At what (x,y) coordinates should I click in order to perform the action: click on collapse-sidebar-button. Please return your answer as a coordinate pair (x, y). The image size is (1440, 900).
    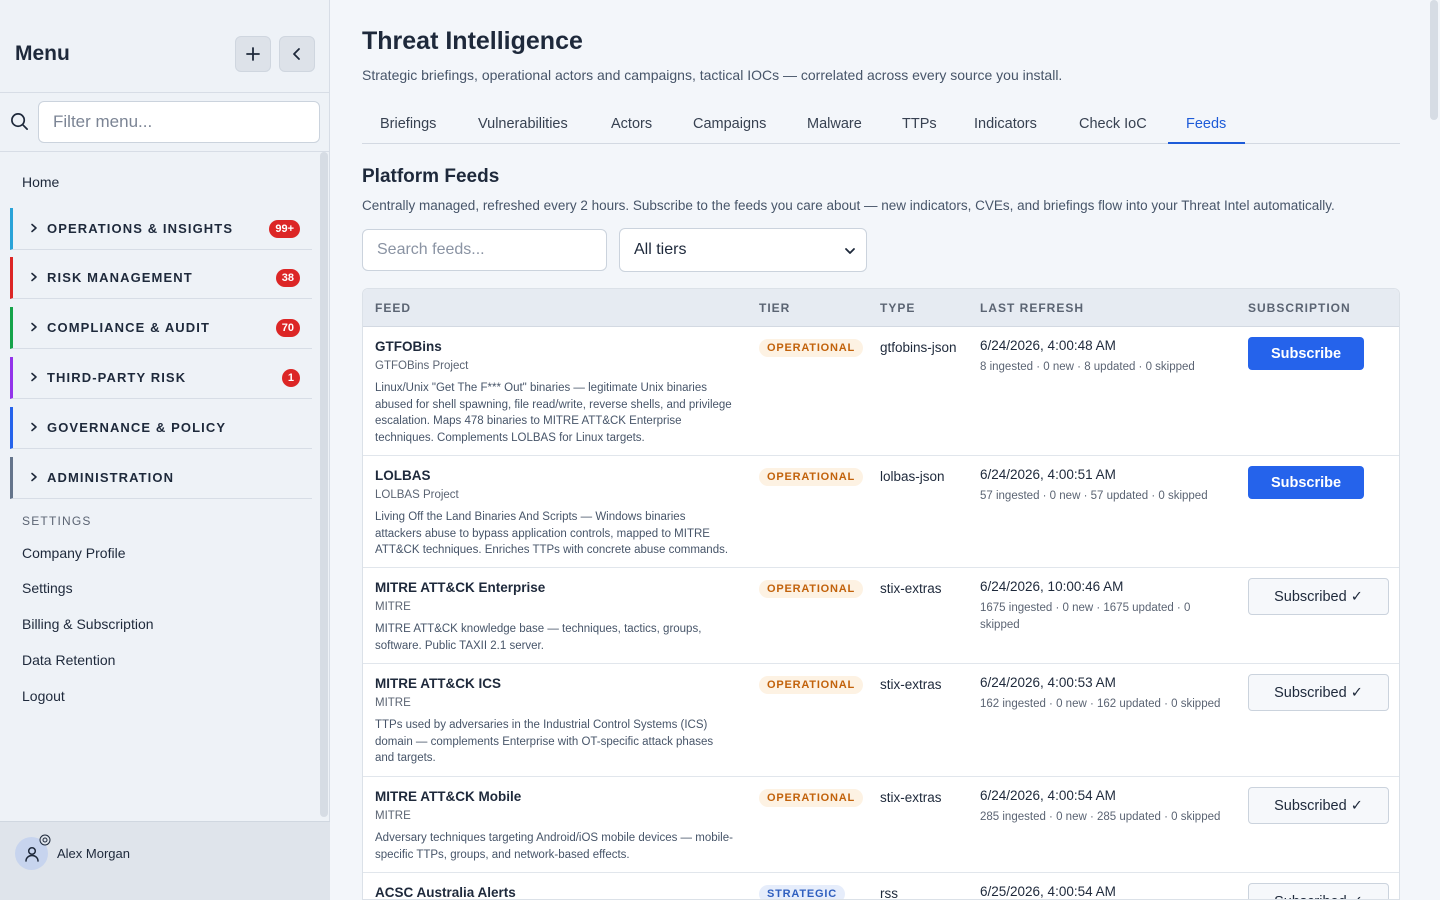
    Looking at the image, I should click on (297, 54).